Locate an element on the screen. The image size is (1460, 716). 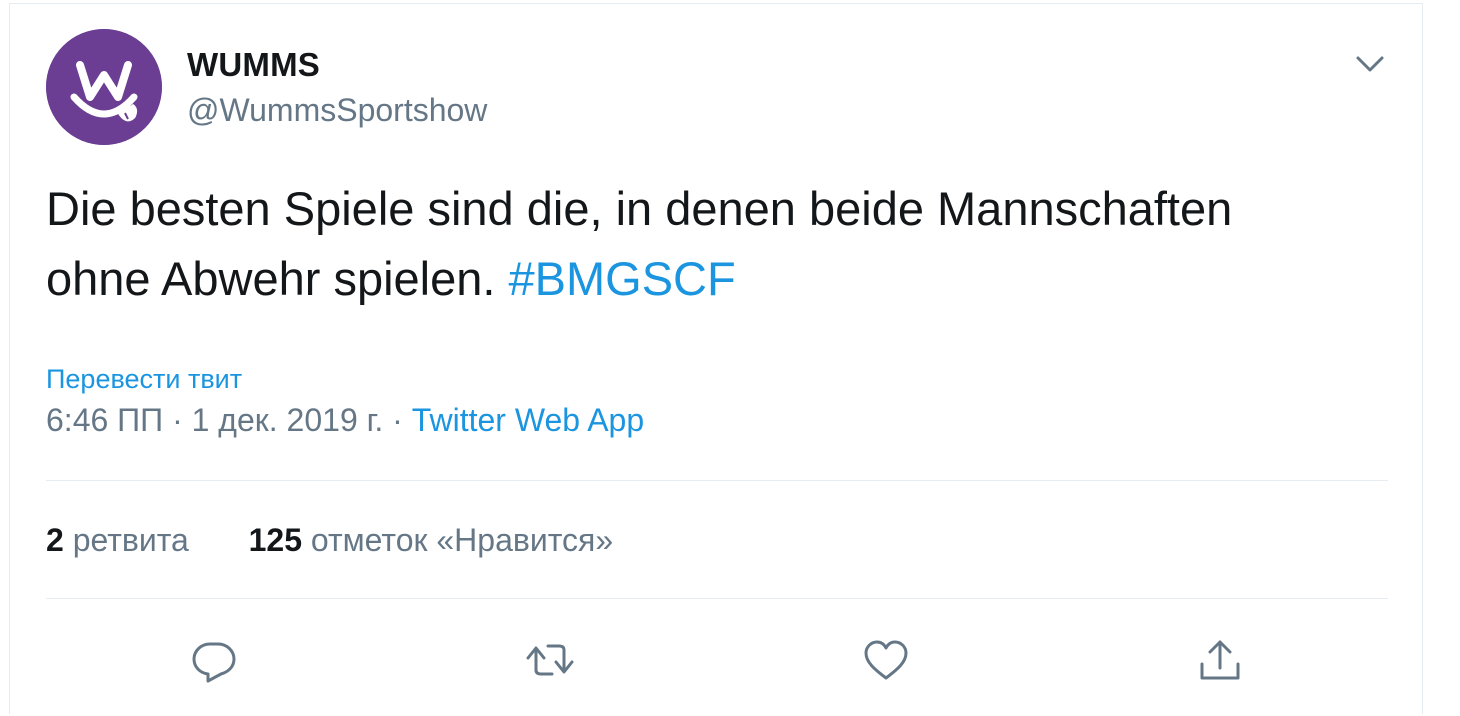
author-name: WUMMS is located at coordinates (253, 65).